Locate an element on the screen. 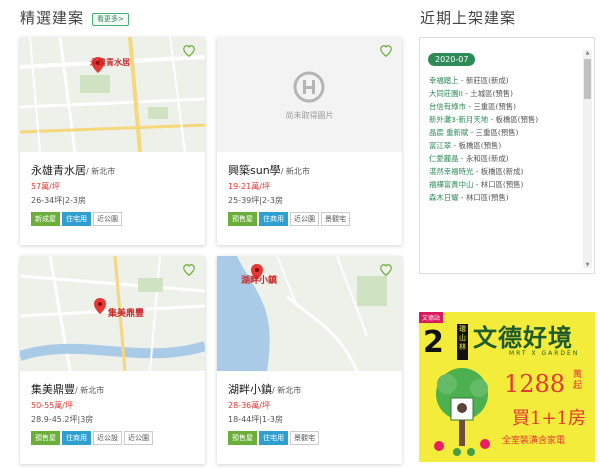 This screenshot has height=468, width=600. placeholder-logo-icon is located at coordinates (309, 87).